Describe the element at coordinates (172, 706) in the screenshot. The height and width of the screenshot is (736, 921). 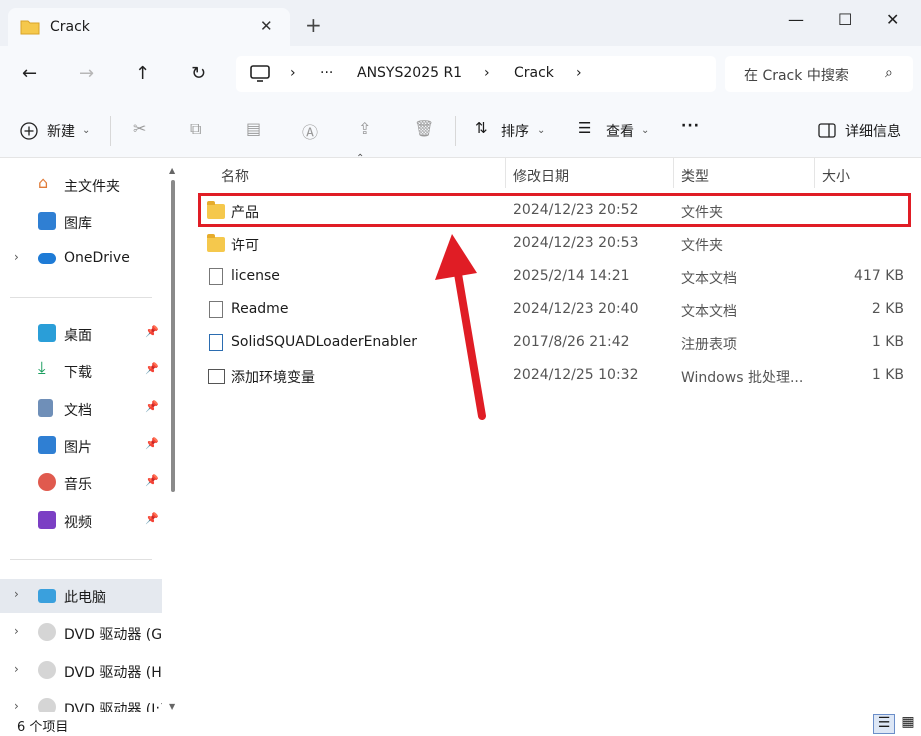
I see `scroll-down-icon: ▼` at that location.